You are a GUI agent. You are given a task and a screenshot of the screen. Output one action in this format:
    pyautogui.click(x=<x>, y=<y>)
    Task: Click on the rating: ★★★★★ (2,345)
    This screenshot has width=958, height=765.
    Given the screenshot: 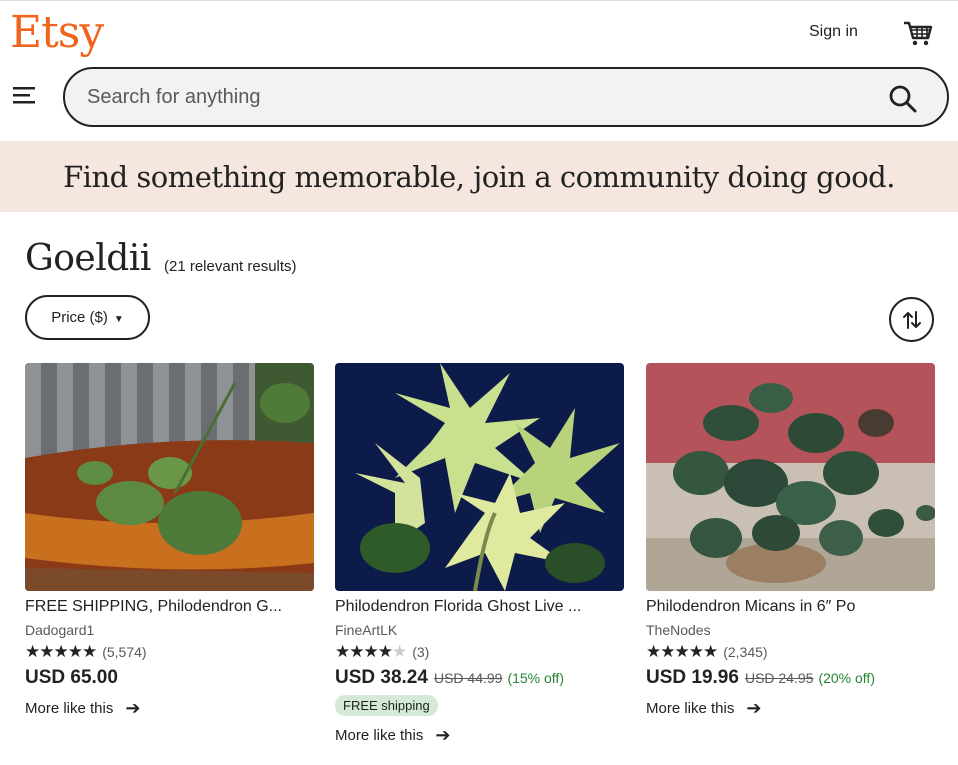 What is the action you would take?
    pyautogui.click(x=790, y=652)
    